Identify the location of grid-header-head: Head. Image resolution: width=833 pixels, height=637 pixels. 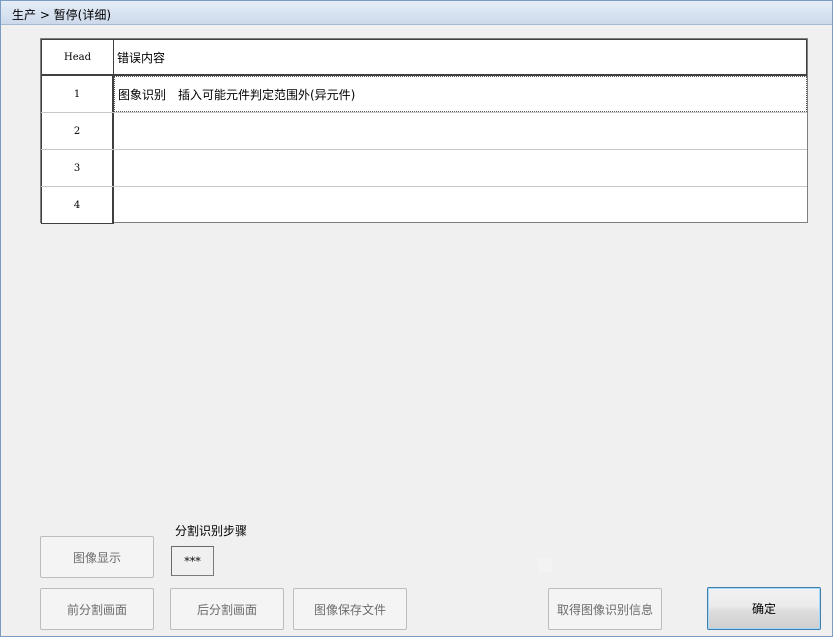
(77, 56).